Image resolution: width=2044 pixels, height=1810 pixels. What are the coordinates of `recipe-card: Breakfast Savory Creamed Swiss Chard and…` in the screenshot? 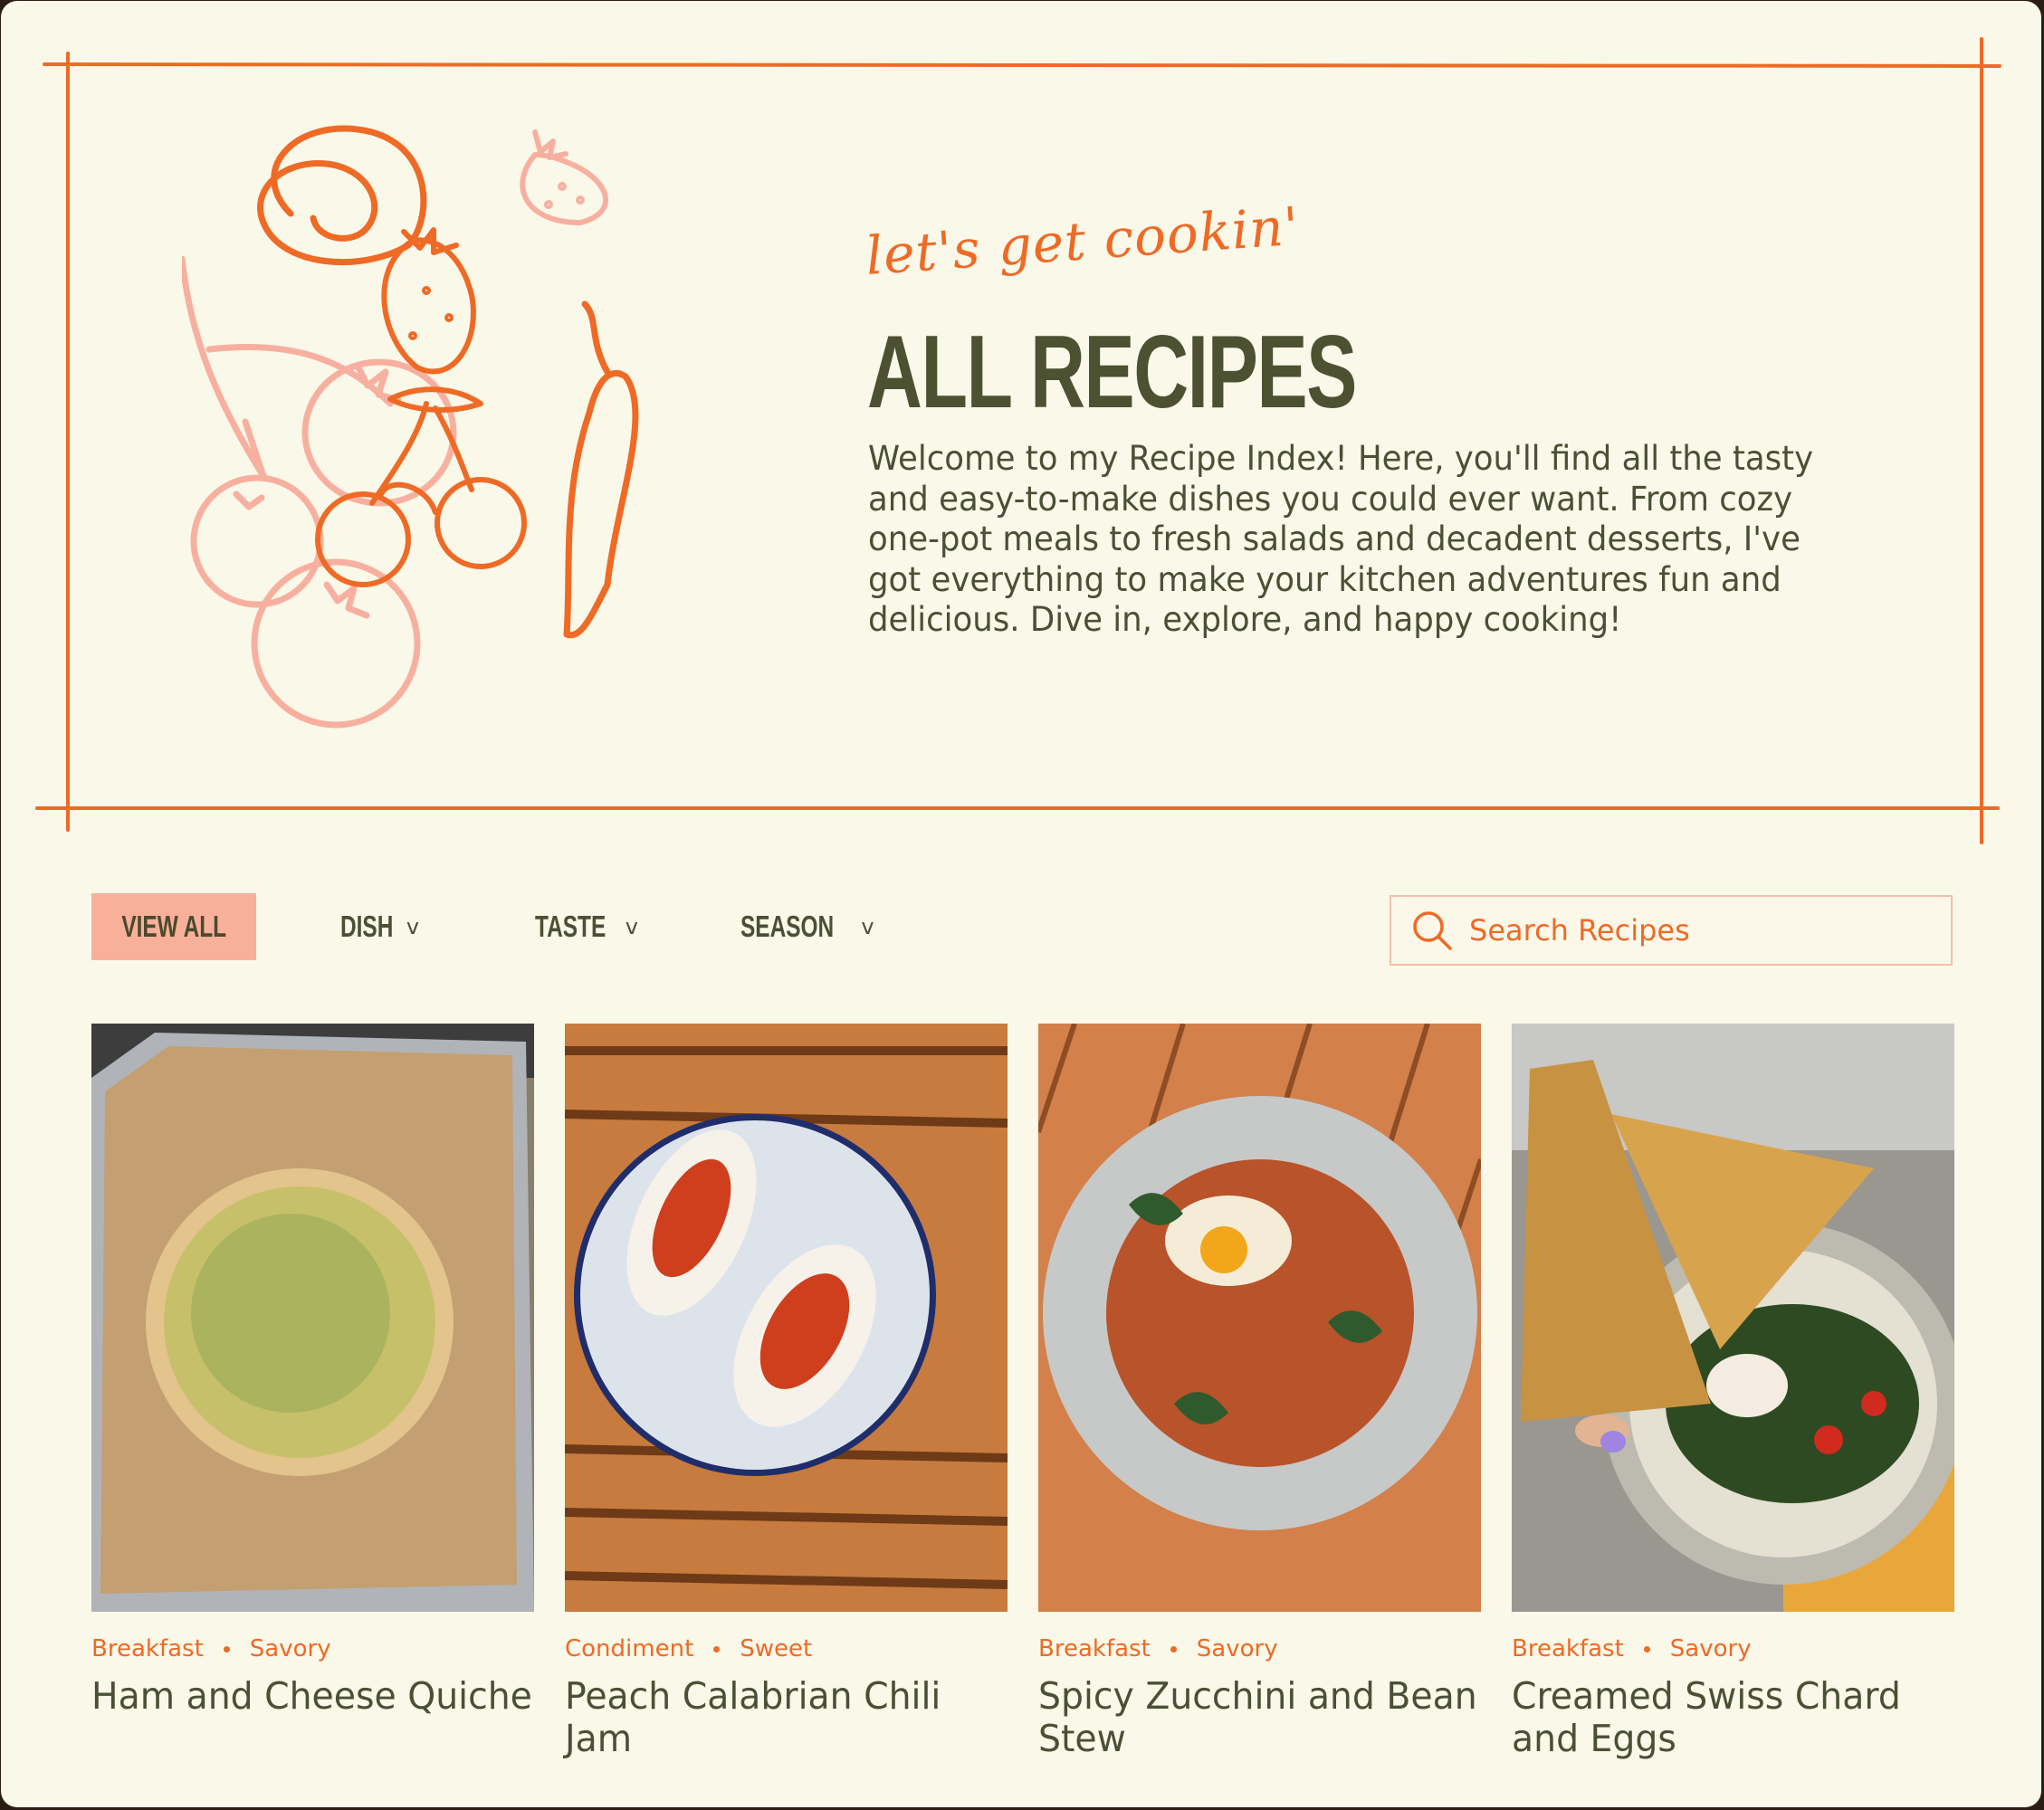 It's located at (1738, 1392).